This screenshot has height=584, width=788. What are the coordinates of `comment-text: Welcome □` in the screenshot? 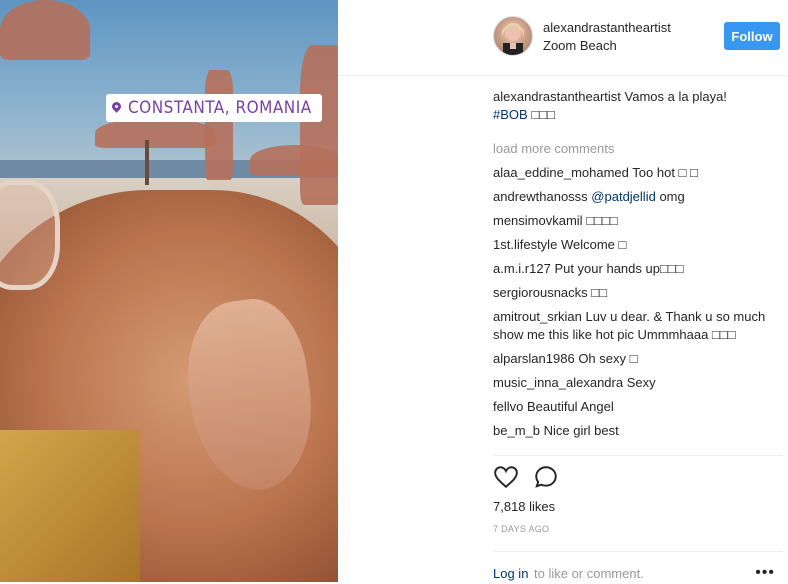 It's located at (593, 244).